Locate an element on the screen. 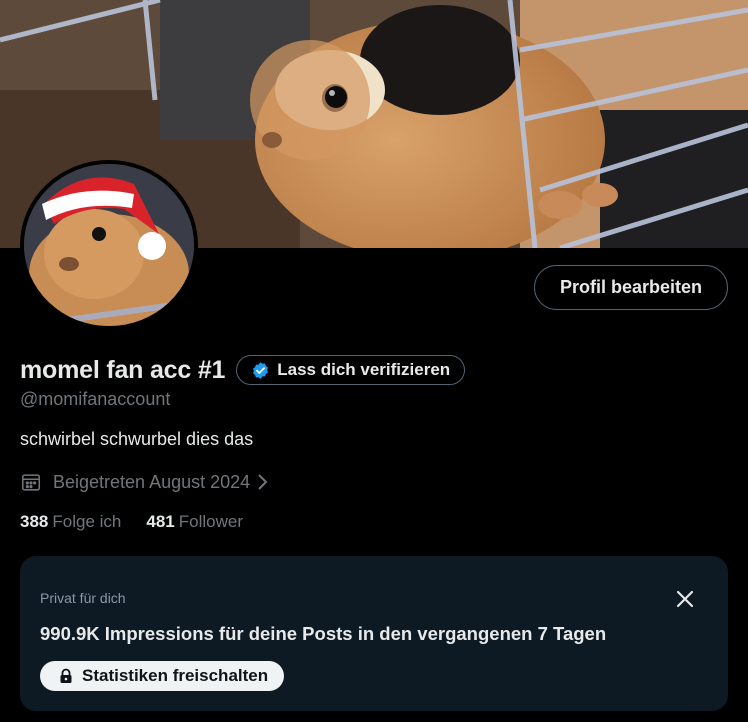 Image resolution: width=748 pixels, height=722 pixels. unlock-analytics-button: Statistiken freischalten is located at coordinates (162, 676).